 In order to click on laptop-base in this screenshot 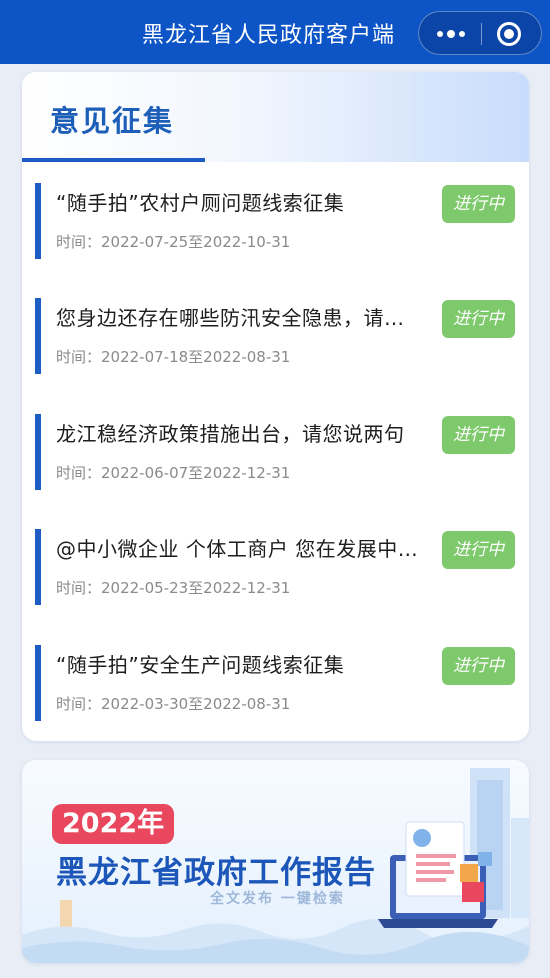, I will do `click(438, 923)`.